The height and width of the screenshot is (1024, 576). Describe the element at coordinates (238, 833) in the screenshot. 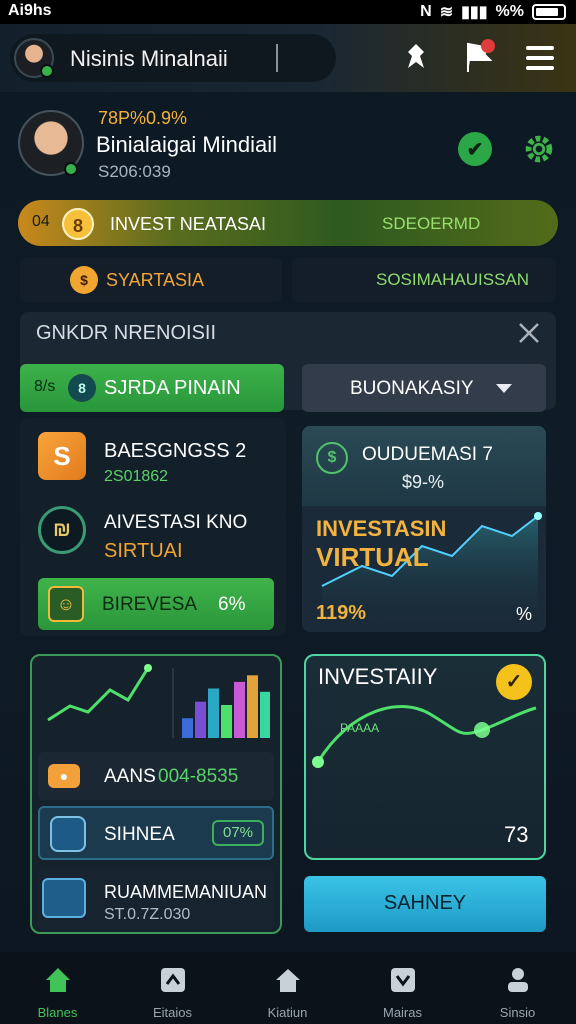

I see `sihnea-badge: 07%` at that location.